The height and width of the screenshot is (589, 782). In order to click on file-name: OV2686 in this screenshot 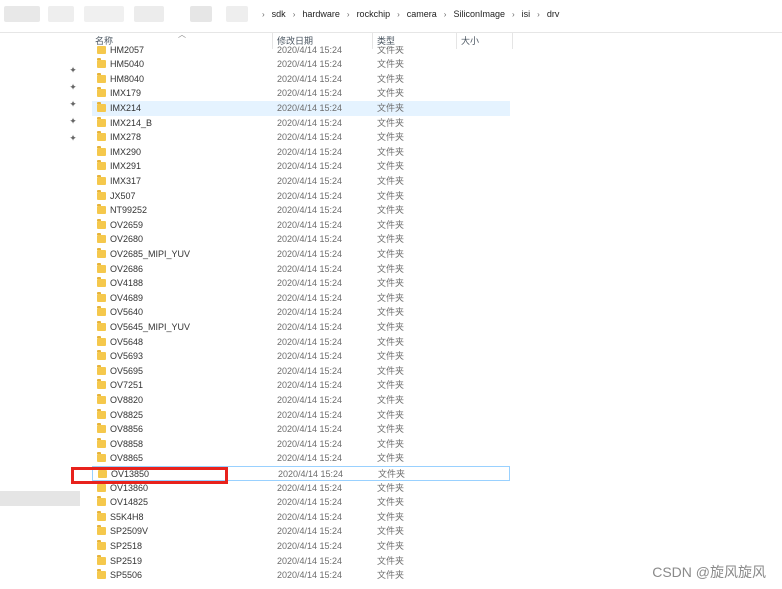, I will do `click(127, 268)`.